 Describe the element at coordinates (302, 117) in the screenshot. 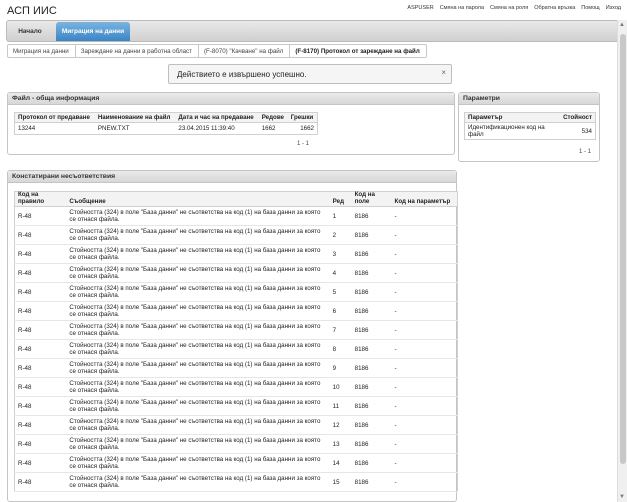

I see `column-header: Грешки` at that location.